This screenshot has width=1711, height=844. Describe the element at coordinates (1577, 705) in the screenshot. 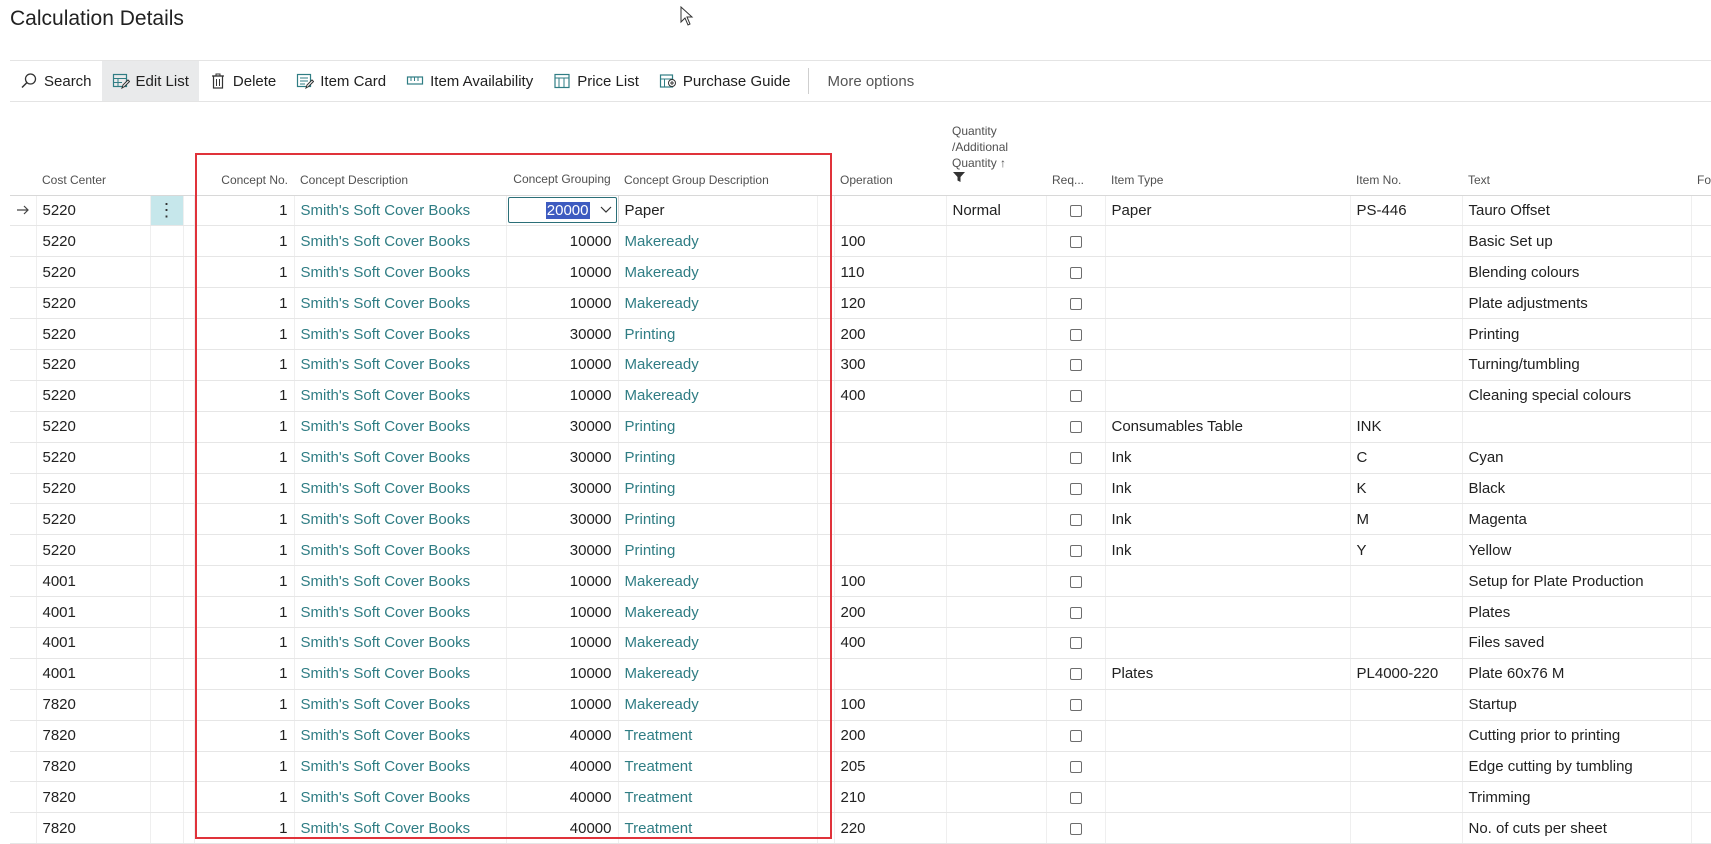

I see `text-cell: Startup` at that location.